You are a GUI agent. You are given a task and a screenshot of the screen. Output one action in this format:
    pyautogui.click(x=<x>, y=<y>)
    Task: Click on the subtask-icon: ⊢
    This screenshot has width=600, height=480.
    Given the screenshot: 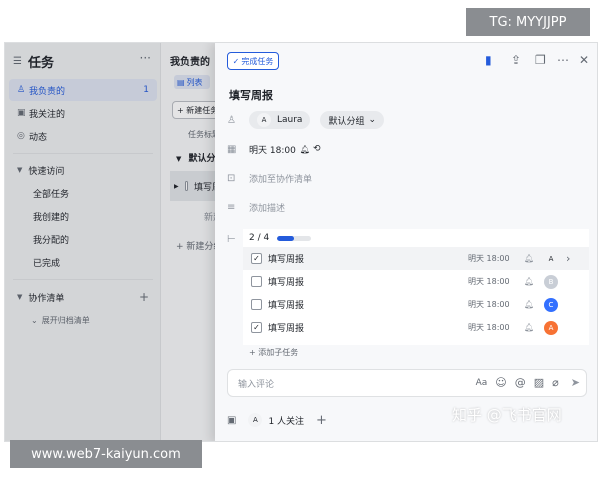 What is the action you would take?
    pyautogui.click(x=231, y=239)
    